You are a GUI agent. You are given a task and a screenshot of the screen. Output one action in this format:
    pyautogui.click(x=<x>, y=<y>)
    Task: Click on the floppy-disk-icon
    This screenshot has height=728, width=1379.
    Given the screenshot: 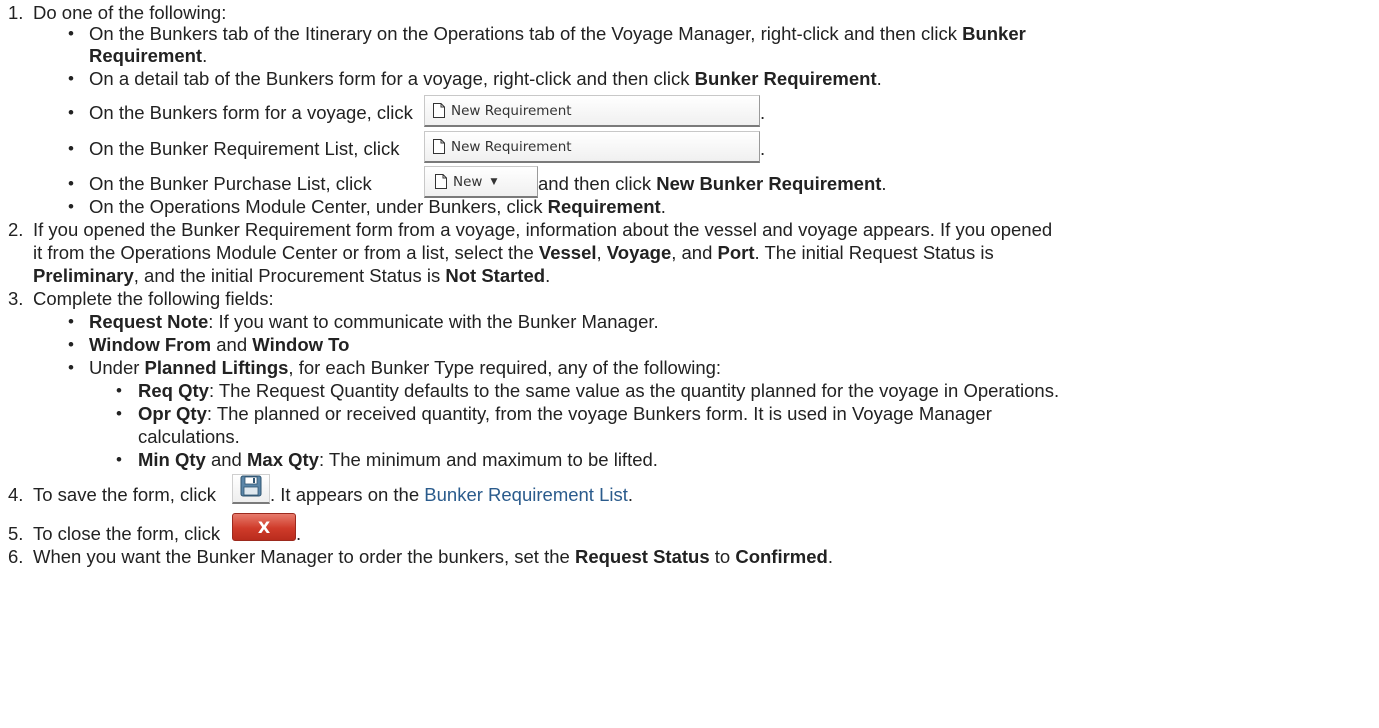 What is the action you would take?
    pyautogui.click(x=251, y=488)
    